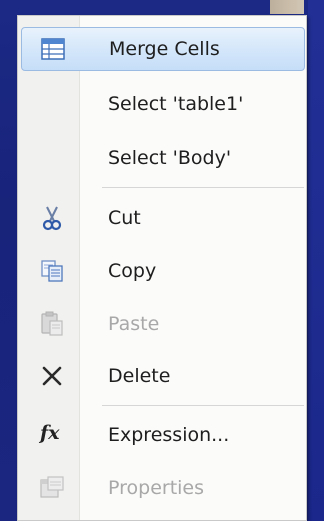 The height and width of the screenshot is (521, 324). I want to click on fx-icon: fx, so click(50, 433).